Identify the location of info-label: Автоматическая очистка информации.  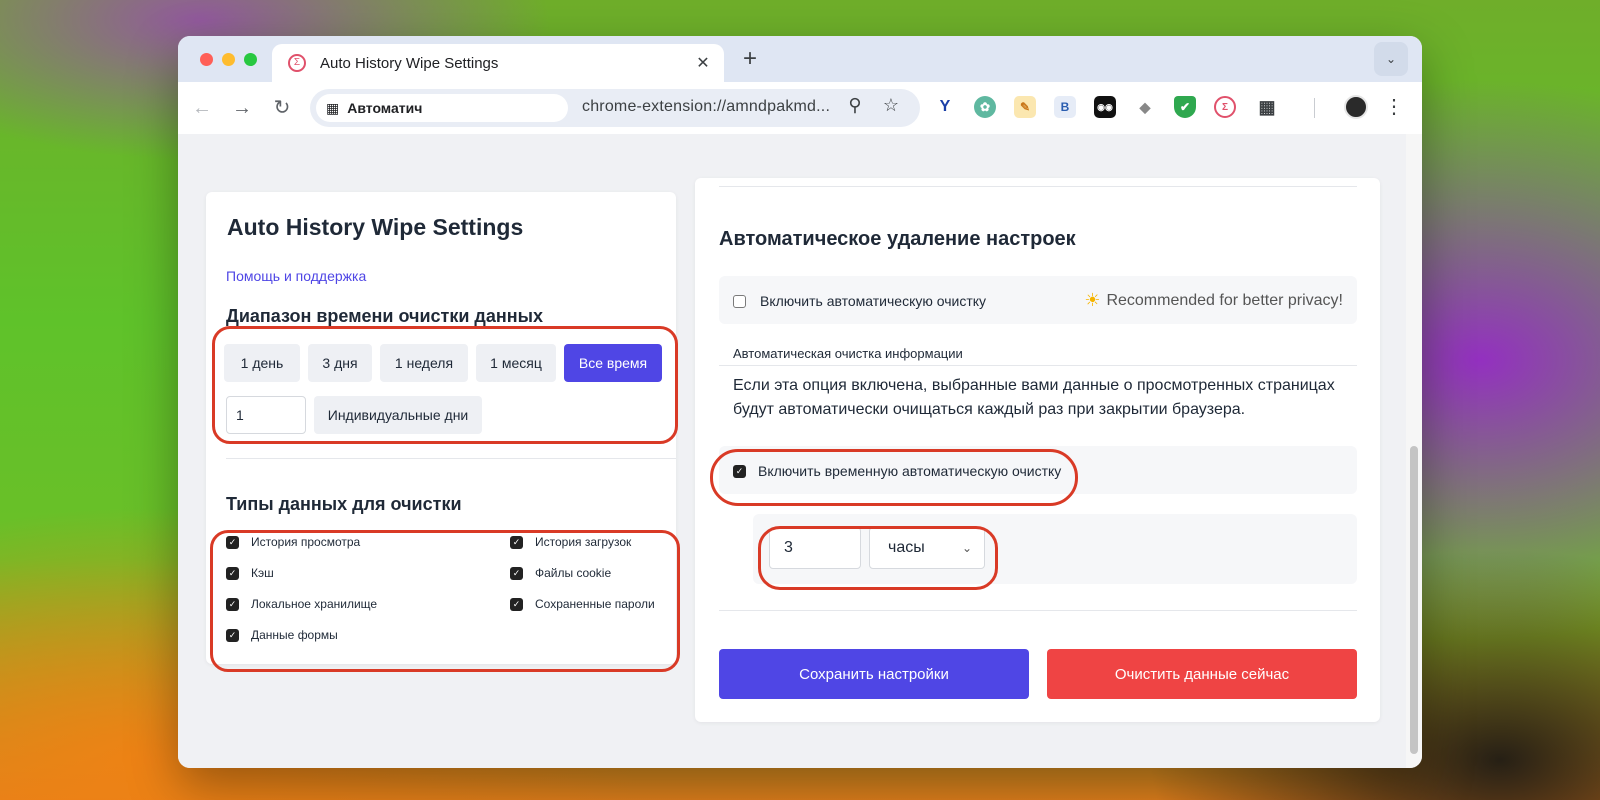
(848, 353).